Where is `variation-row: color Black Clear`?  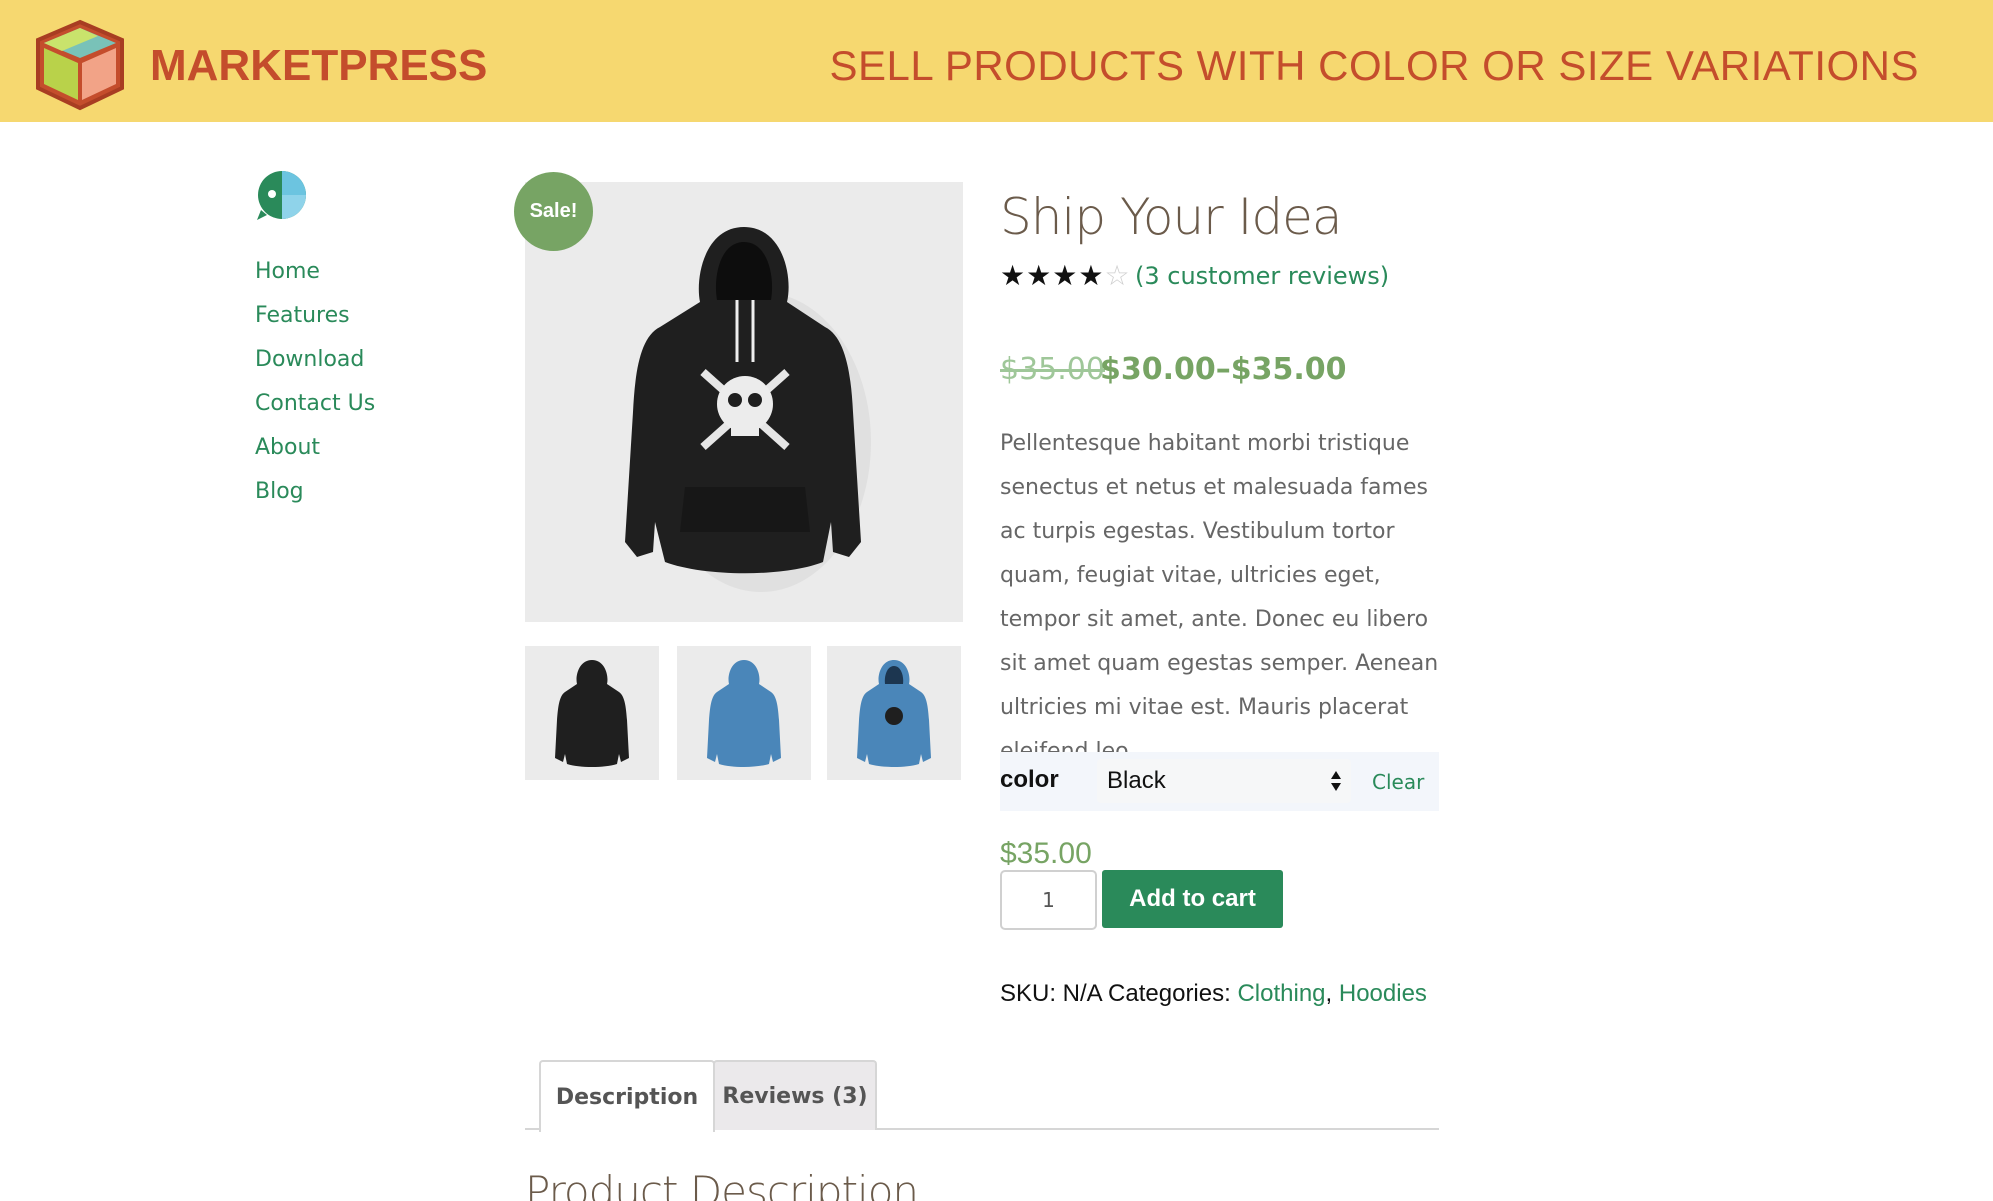
variation-row: color Black Clear is located at coordinates (1219, 781).